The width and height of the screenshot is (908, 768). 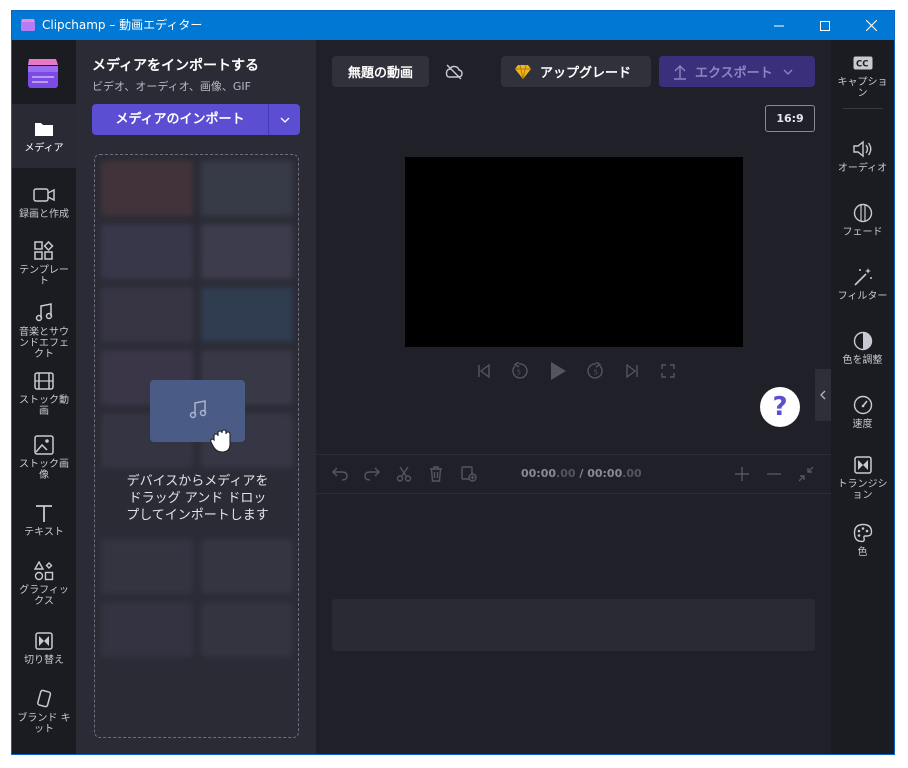 I want to click on sidebar-item-transitions: 切り替え, so click(x=44, y=648).